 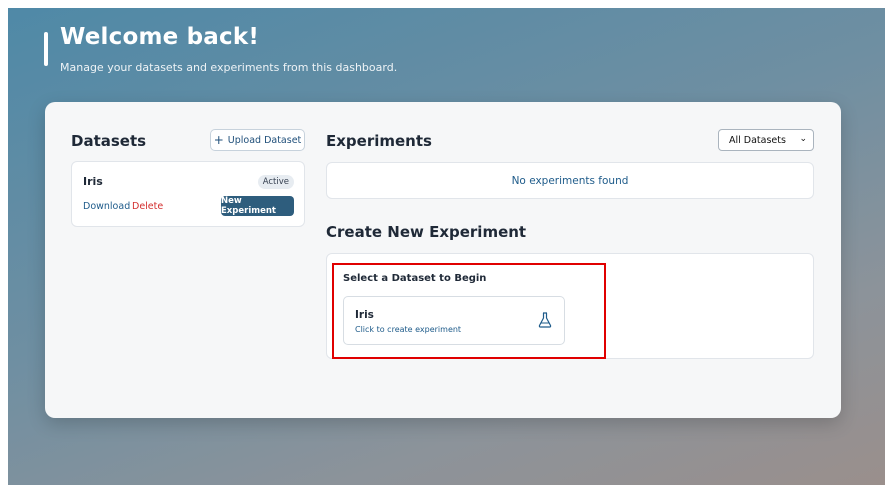 I want to click on dataset-filter-select: All Datasets ⌄, so click(x=766, y=140).